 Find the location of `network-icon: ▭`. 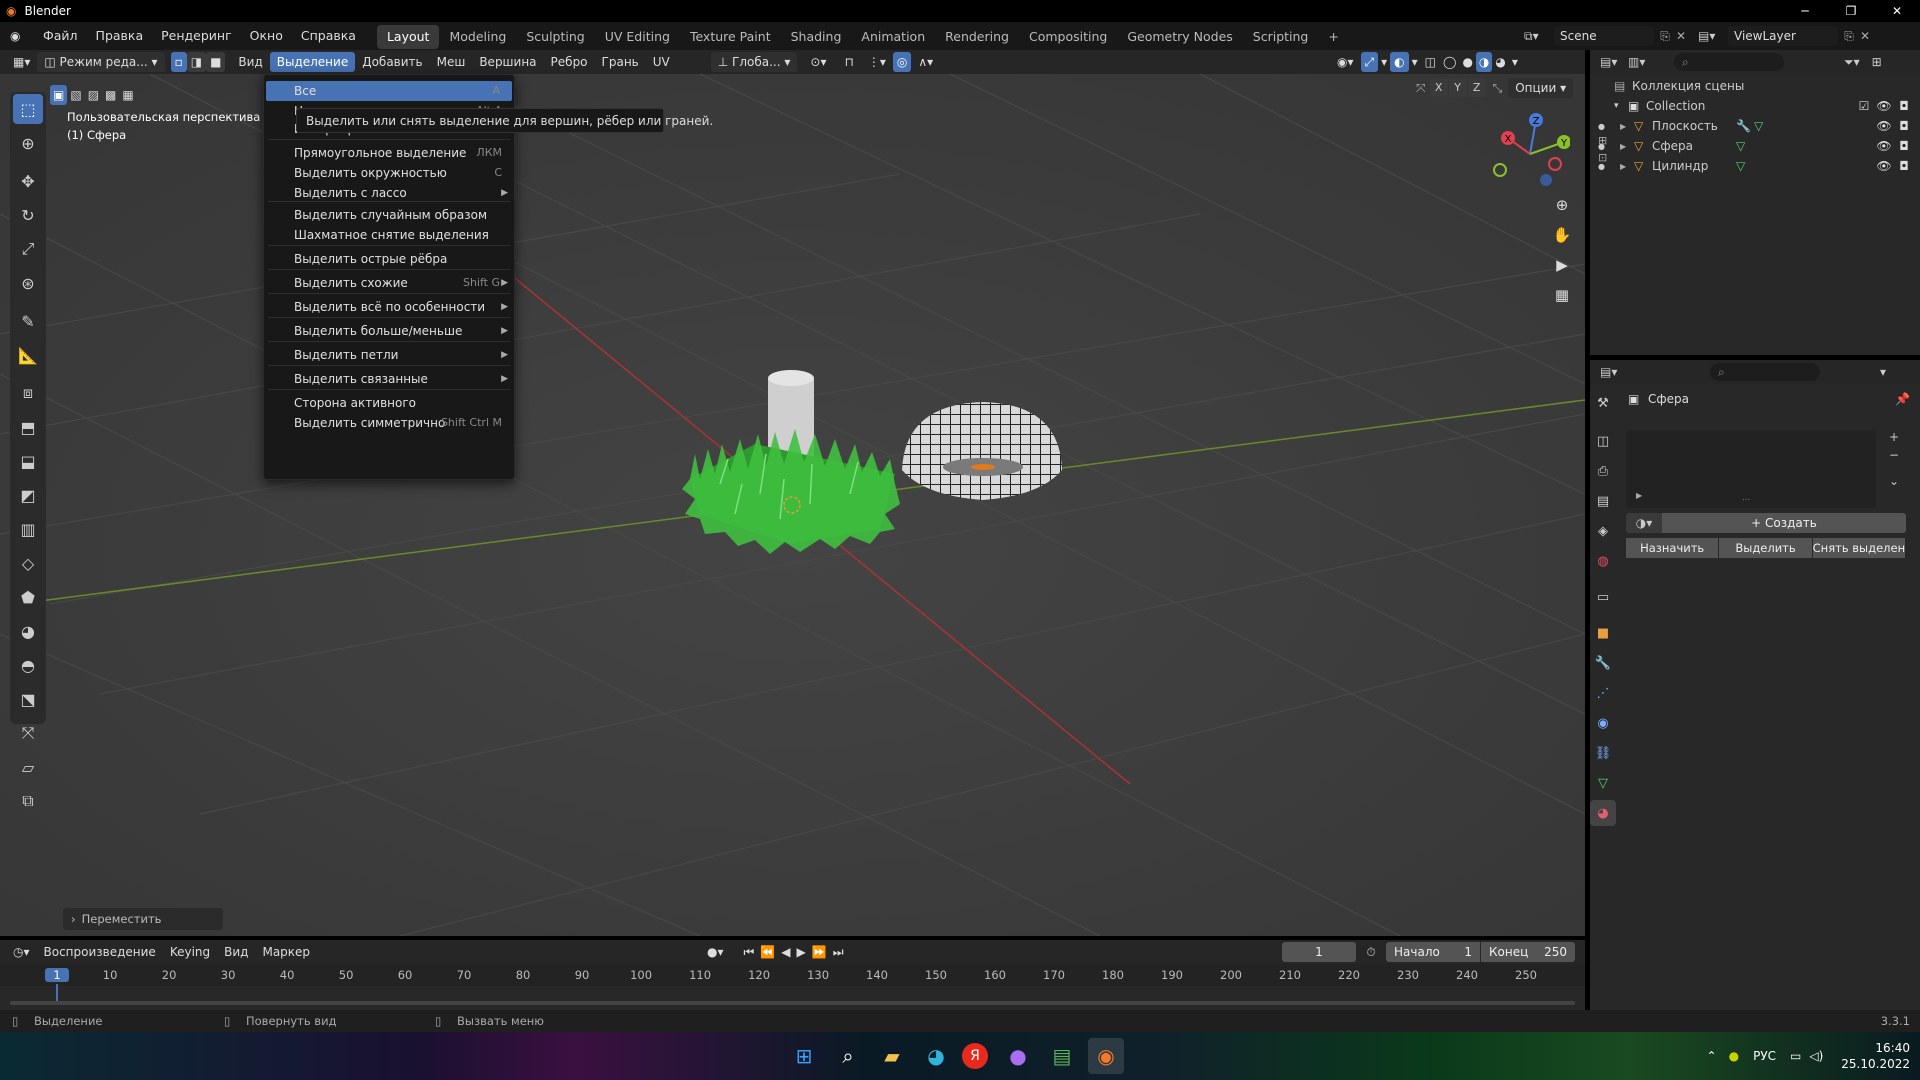

network-icon: ▭ is located at coordinates (1795, 1056).